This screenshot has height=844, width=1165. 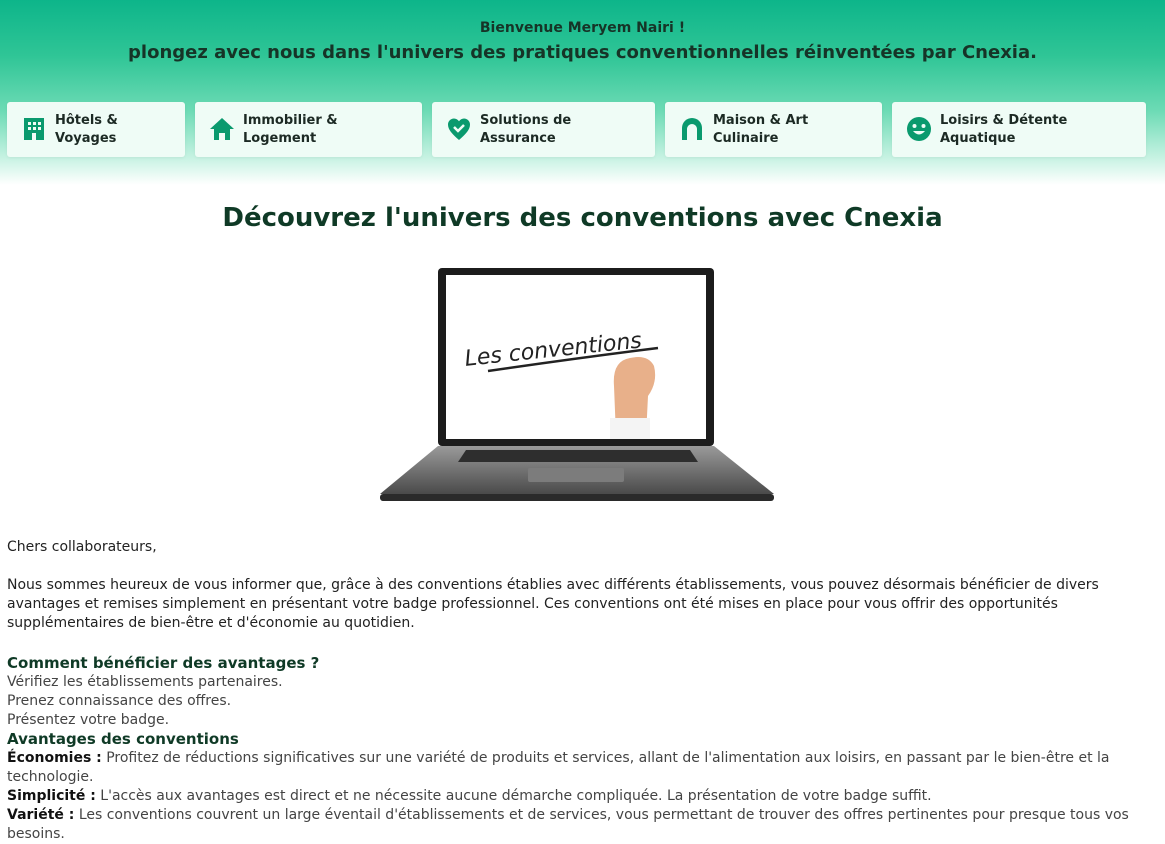 I want to click on step-item: Vérifiez les établissements partenaires., so click(x=145, y=682).